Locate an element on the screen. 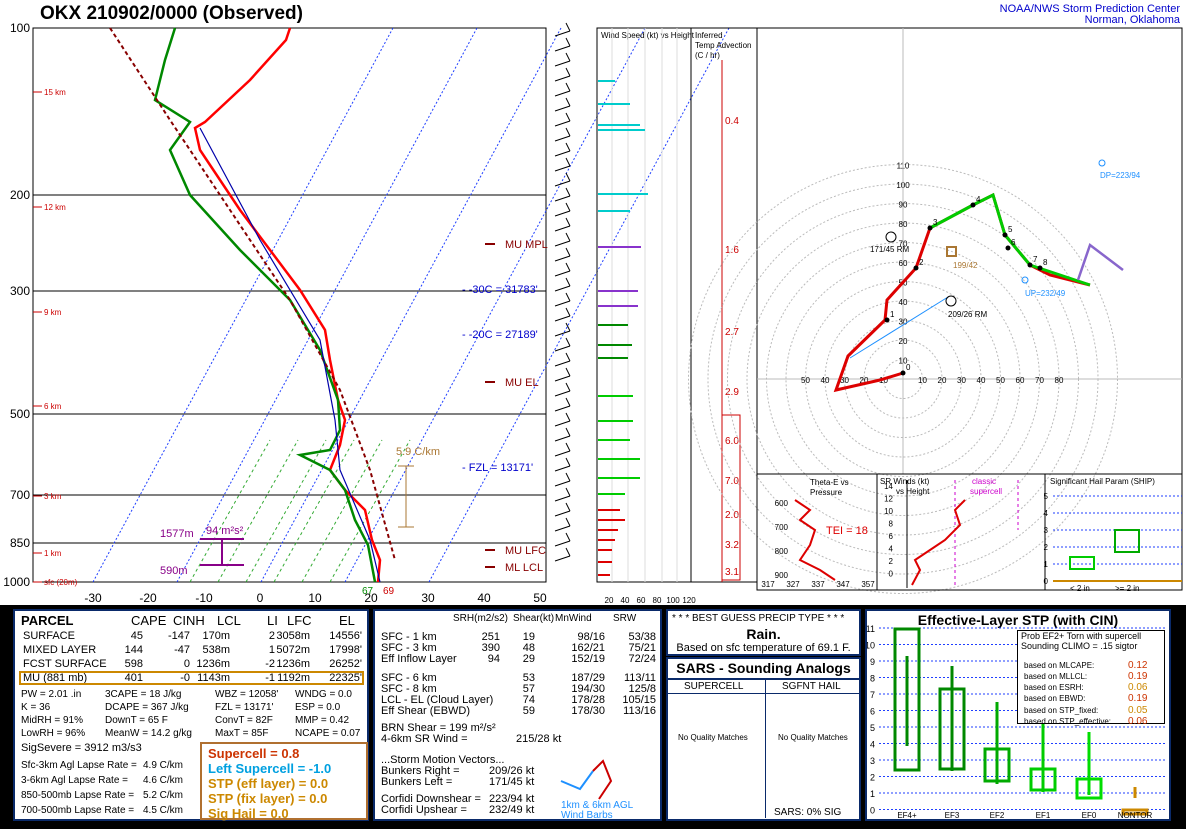  hodo-x-label: 40 is located at coordinates (981, 380).